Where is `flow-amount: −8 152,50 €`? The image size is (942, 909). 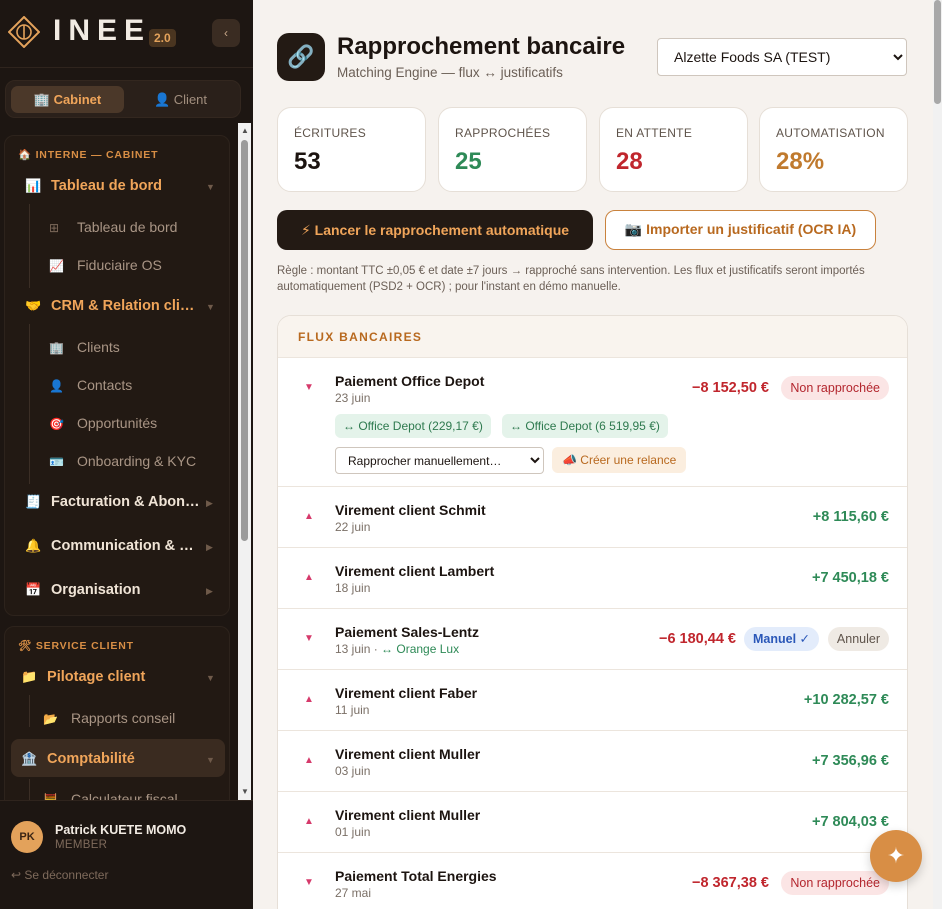 flow-amount: −8 152,50 € is located at coordinates (730, 388).